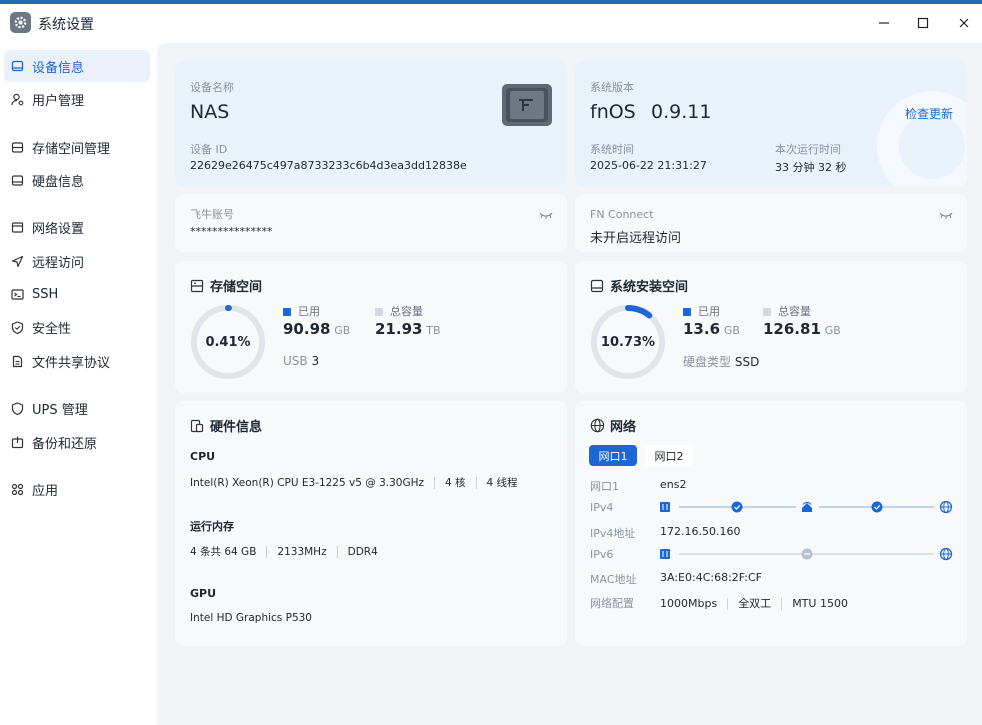 The image size is (982, 725). I want to click on storage-title: 存储空间, so click(226, 285).